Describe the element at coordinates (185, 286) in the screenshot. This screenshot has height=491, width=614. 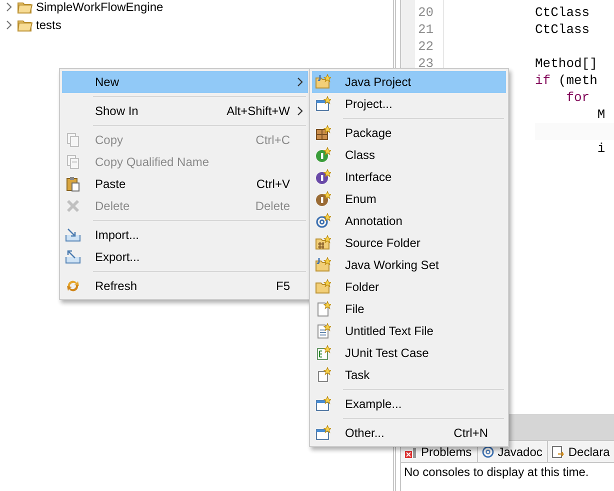
I see `menu-item: Refresh F5` at that location.